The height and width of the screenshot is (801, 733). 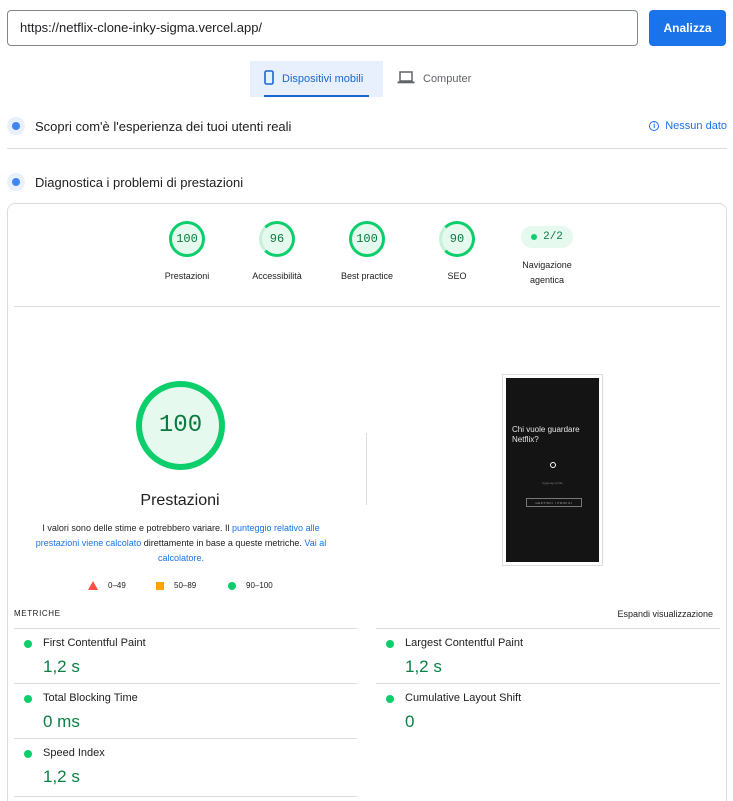 What do you see at coordinates (179, 765) in the screenshot?
I see `metric-speed-index: Speed Index 1,2 s` at bounding box center [179, 765].